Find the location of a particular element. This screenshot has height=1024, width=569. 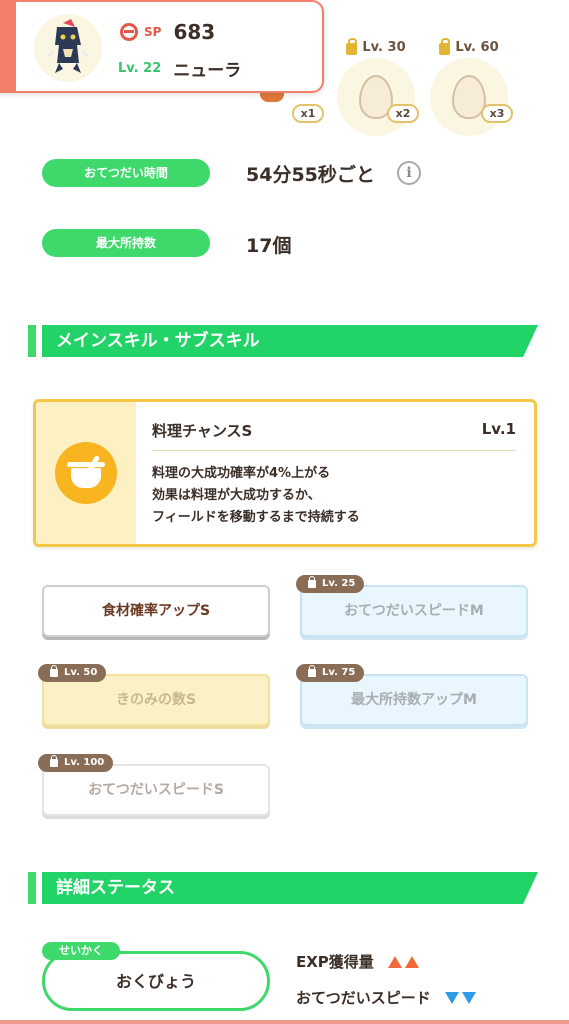

bottom-edge is located at coordinates (284, 1022).